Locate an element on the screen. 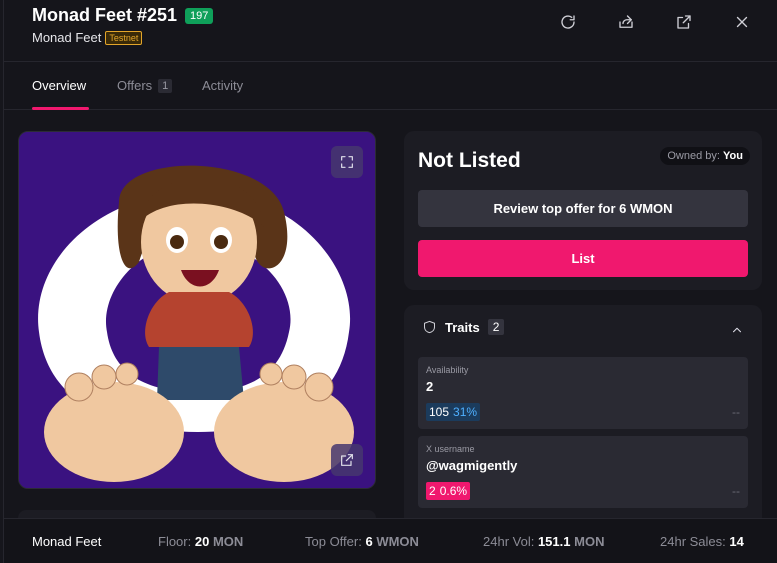 Image resolution: width=777 pixels, height=563 pixels. tab-activity: Activity is located at coordinates (222, 85).